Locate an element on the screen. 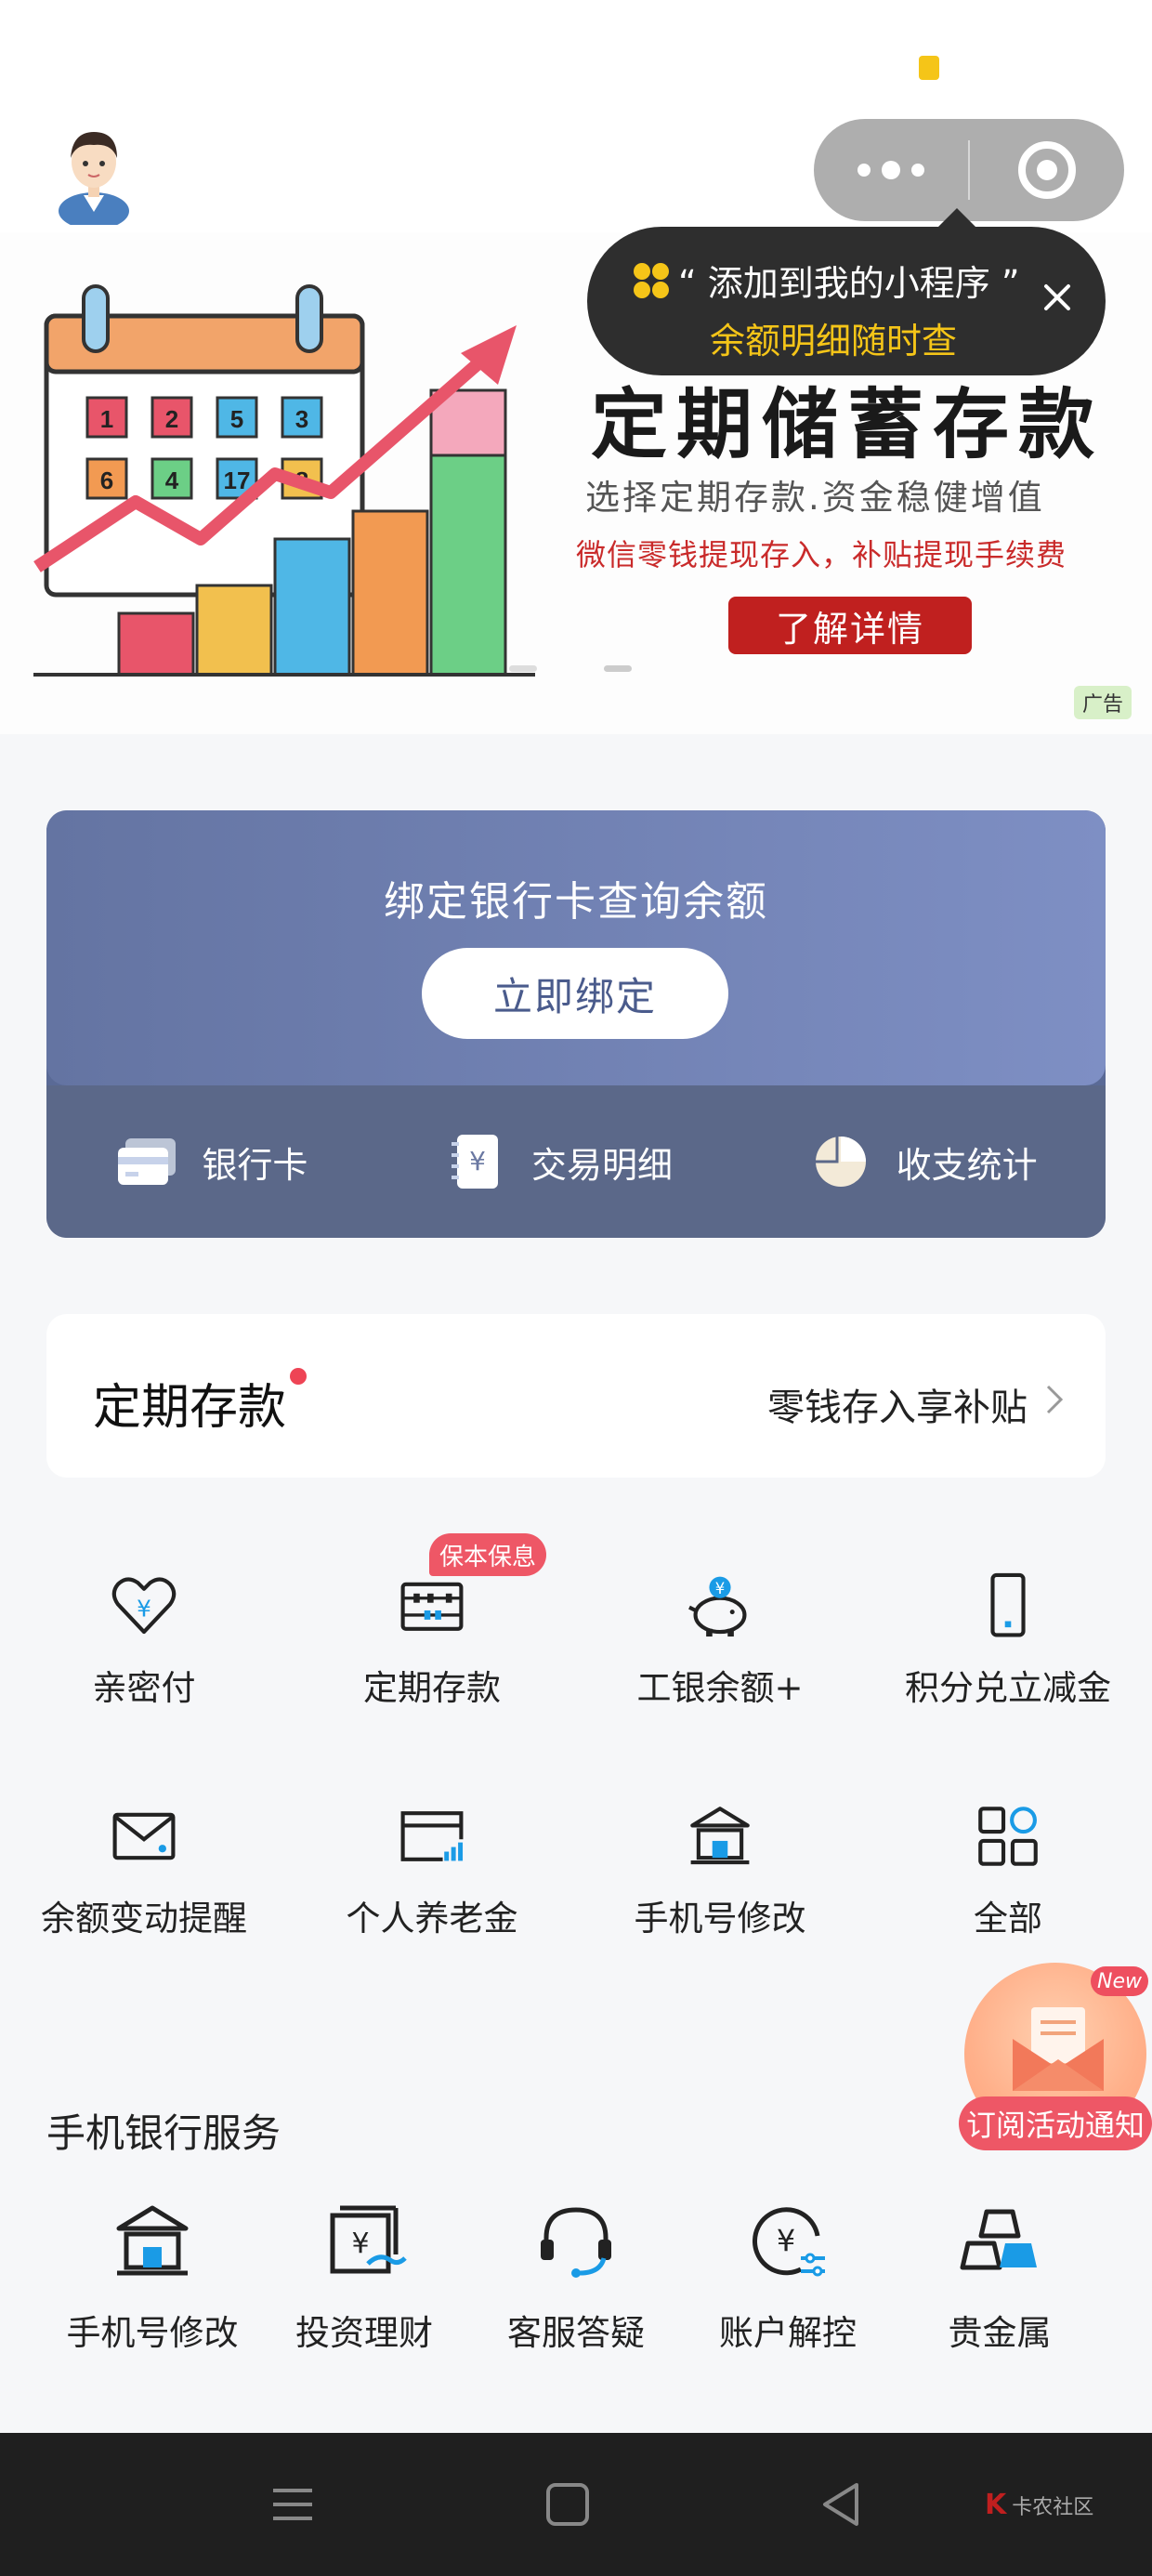 This screenshot has height=2576, width=1152. services-row: 手机号修改 ¥ 投资理财 客服答疑 ¥ 账户解控 贵金属 is located at coordinates (576, 2281).